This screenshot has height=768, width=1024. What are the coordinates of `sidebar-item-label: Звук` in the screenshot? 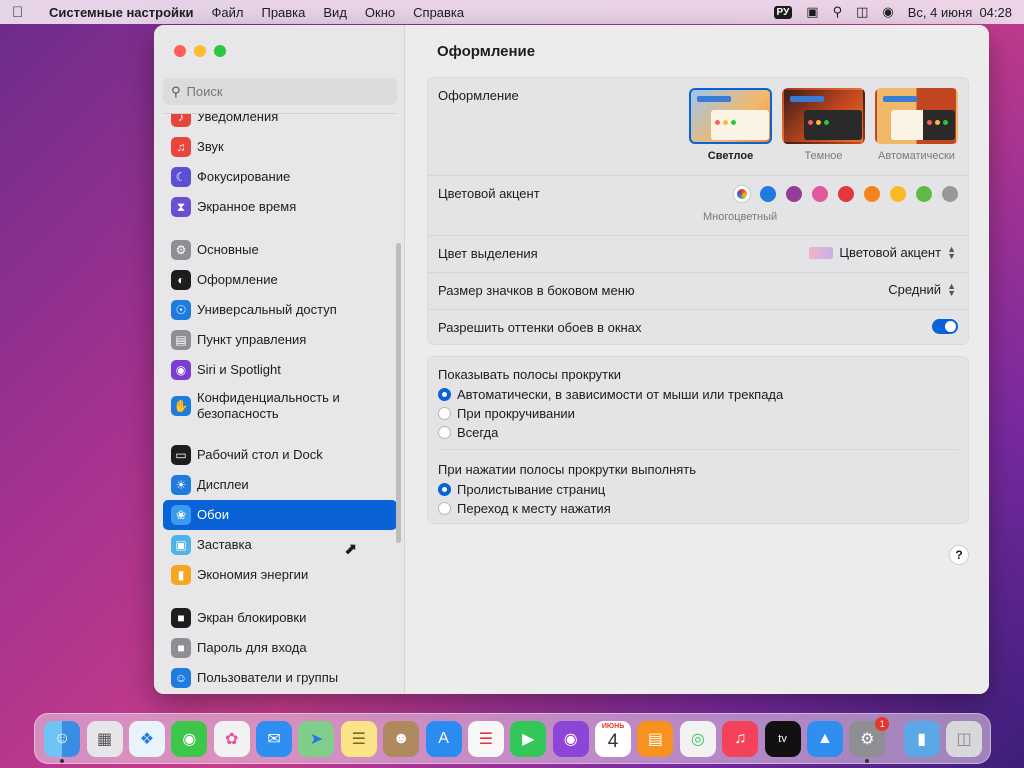 It's located at (210, 146).